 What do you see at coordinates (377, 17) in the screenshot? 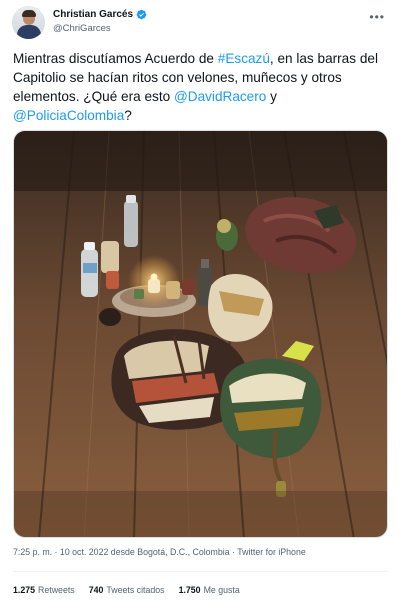
I see `more-options-icon: •••` at bounding box center [377, 17].